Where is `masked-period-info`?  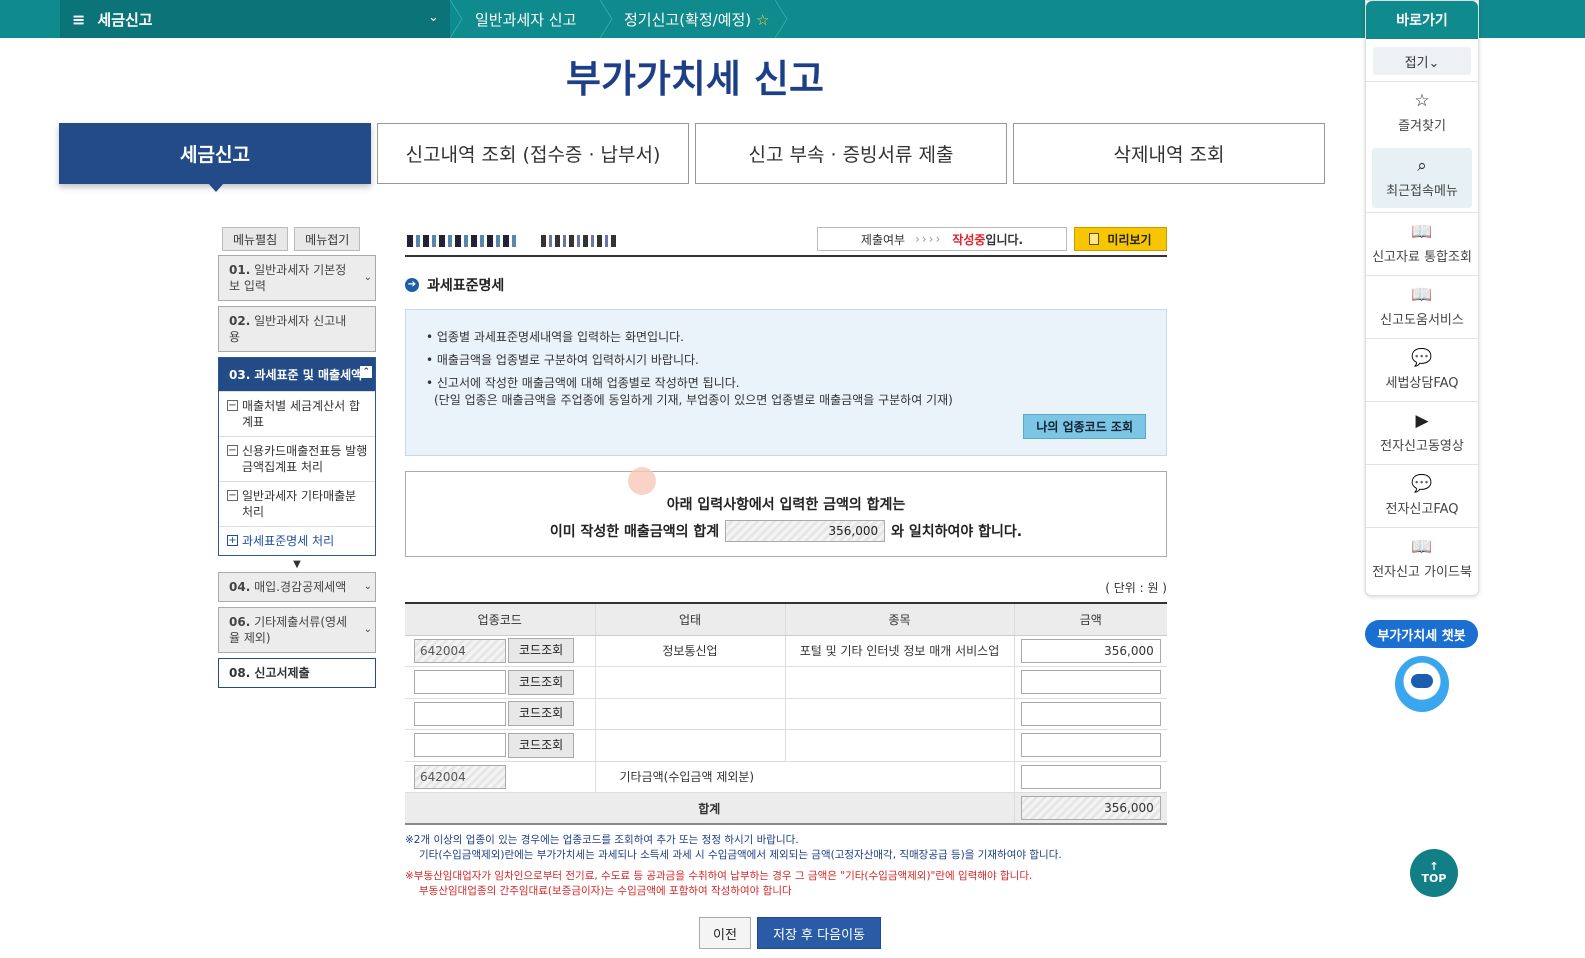
masked-period-info is located at coordinates (579, 241).